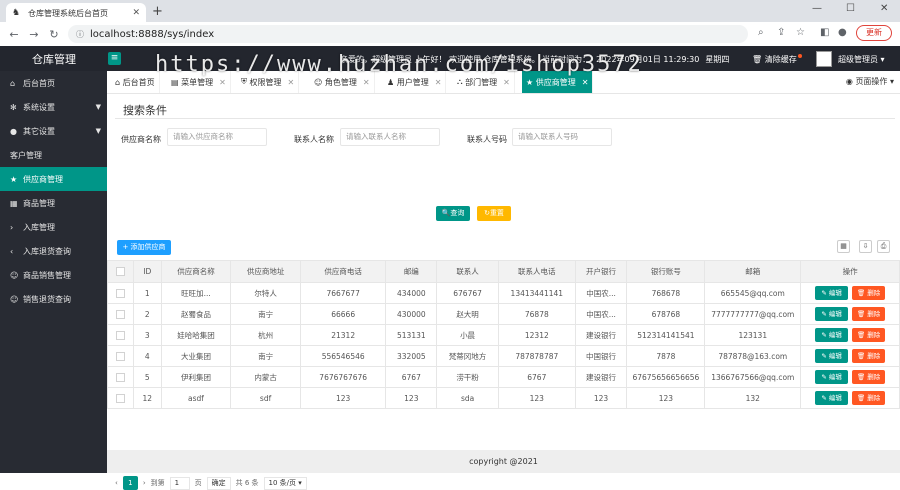  Describe the element at coordinates (217, 137) in the screenshot. I see `supplier-name-input: 请输入供应商名称` at that location.